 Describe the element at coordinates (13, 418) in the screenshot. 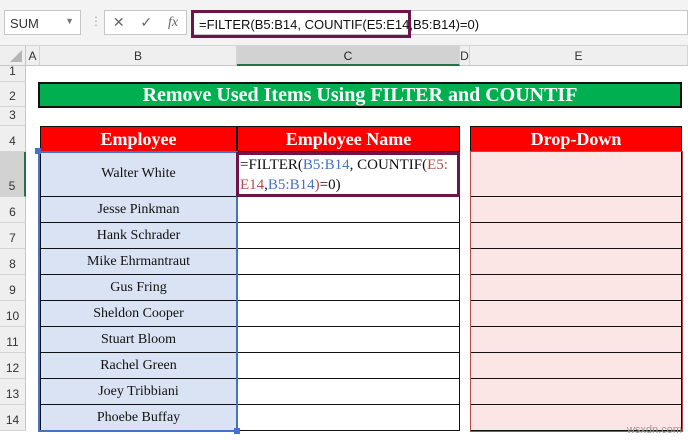

I see `row-header-14: 14` at that location.